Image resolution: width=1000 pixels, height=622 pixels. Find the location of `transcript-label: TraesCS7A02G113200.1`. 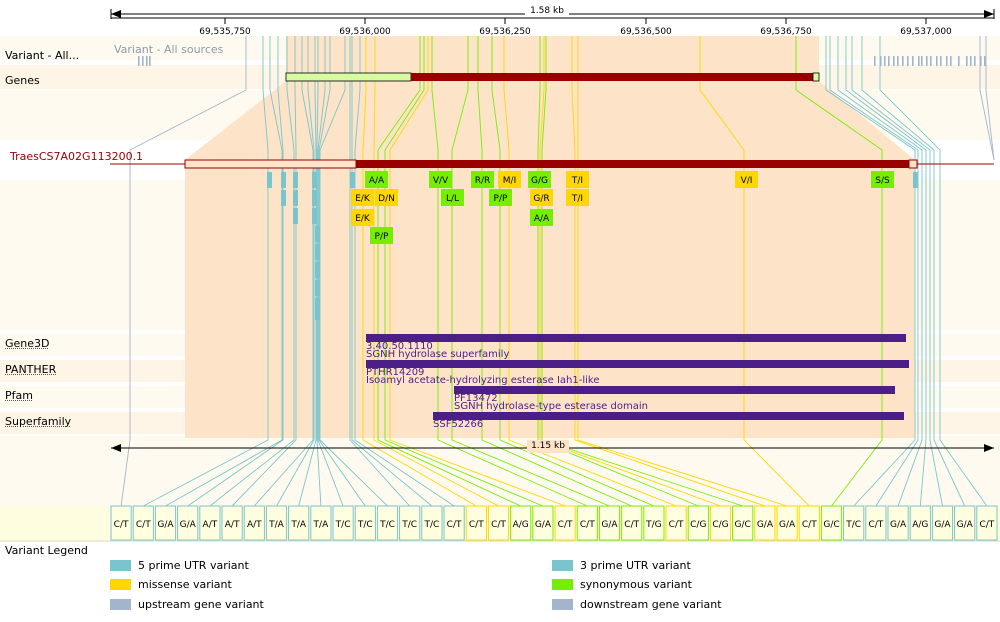

transcript-label: TraesCS7A02G113200.1 is located at coordinates (76, 156).